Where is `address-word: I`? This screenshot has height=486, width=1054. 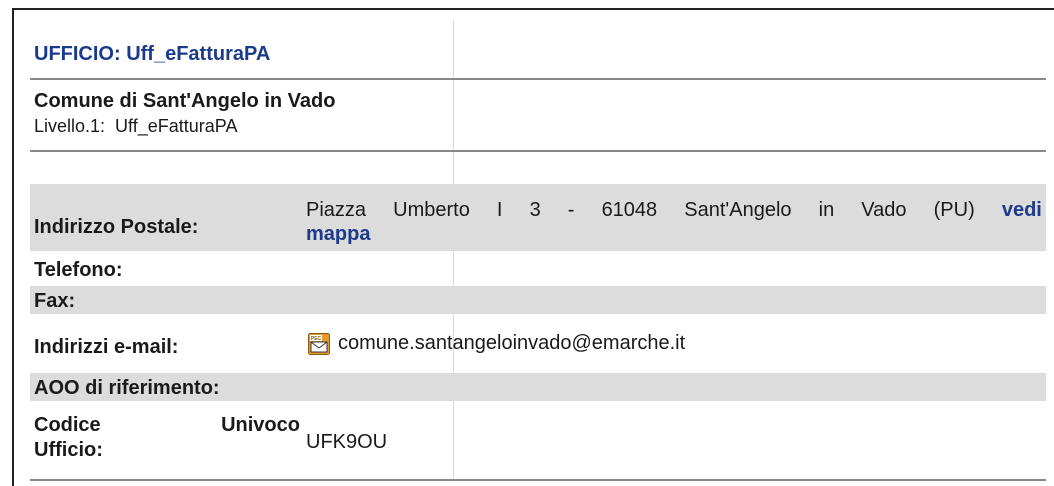 address-word: I is located at coordinates (499, 210).